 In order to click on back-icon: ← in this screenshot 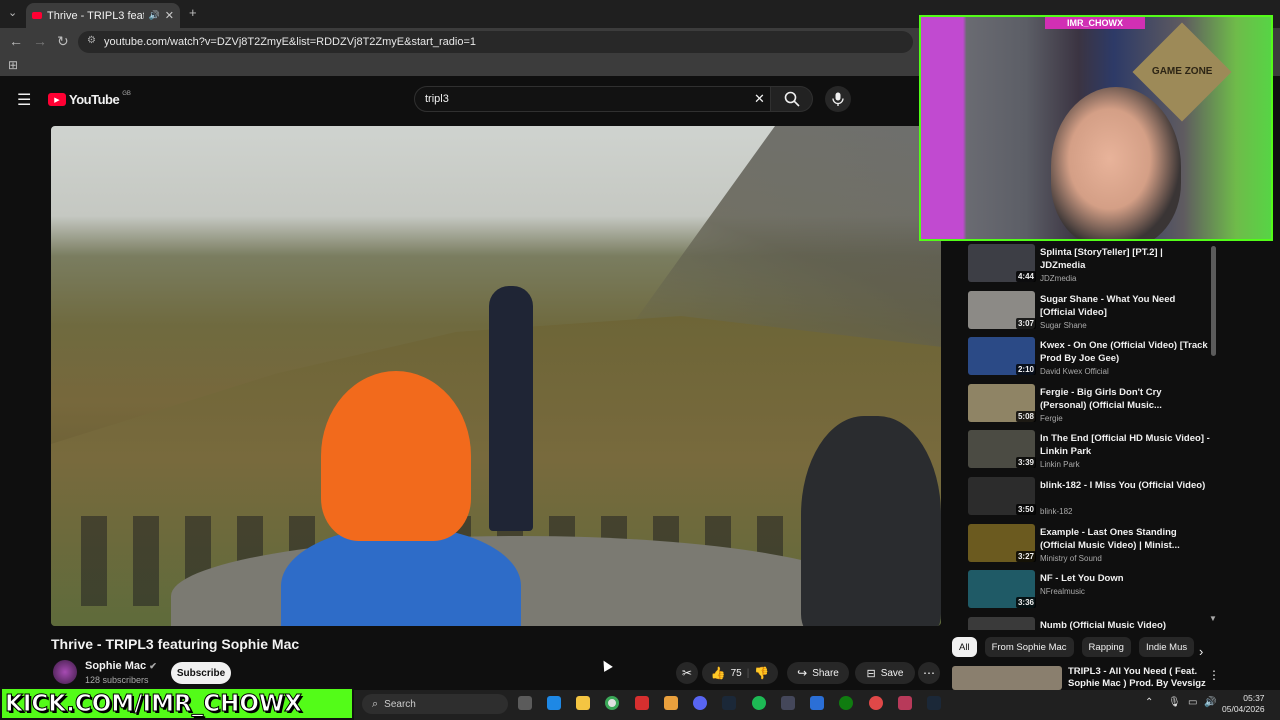, I will do `click(16, 41)`.